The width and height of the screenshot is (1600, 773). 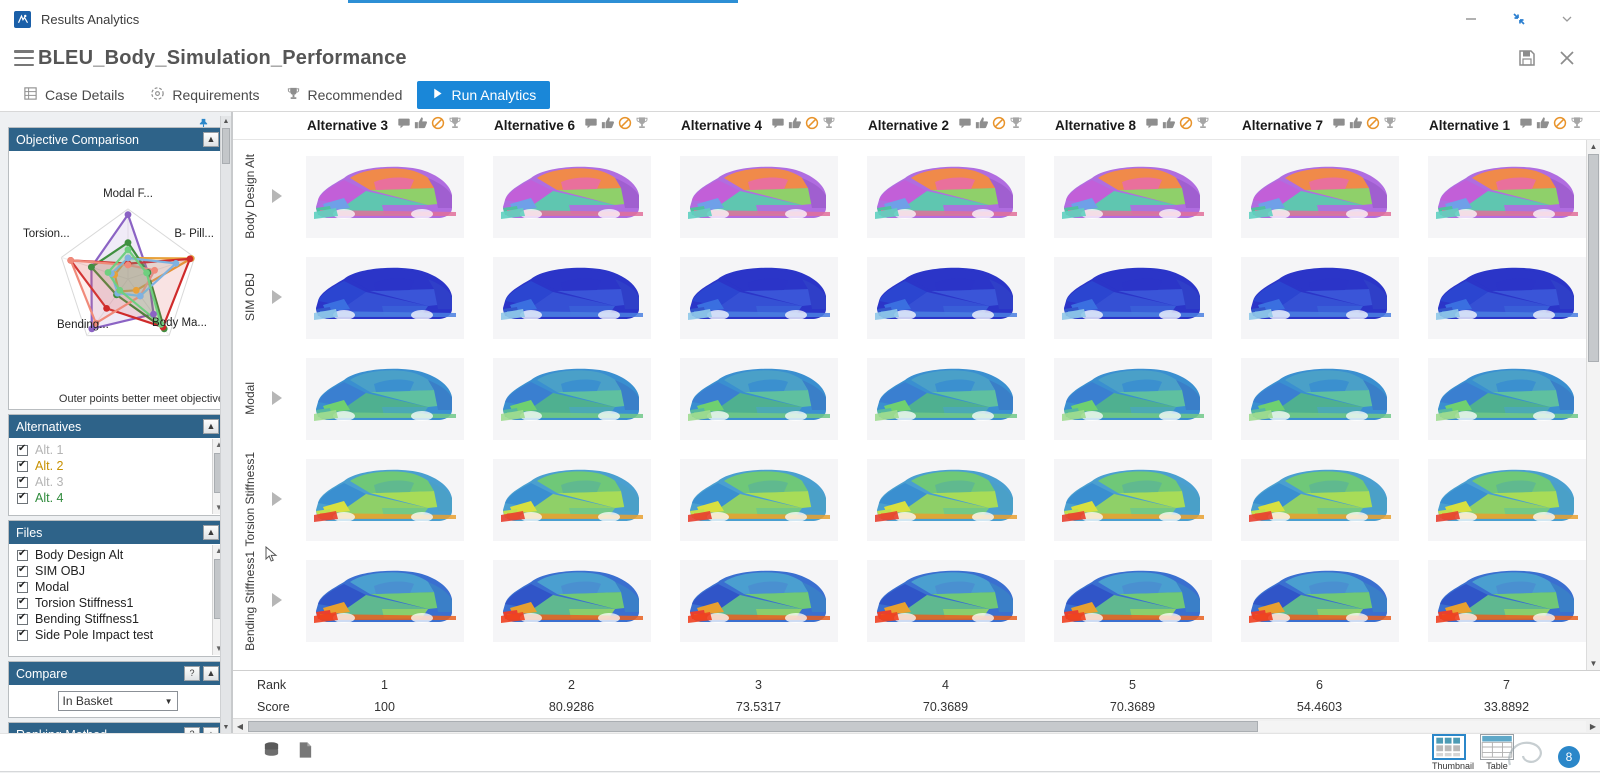 What do you see at coordinates (1593, 405) in the screenshot?
I see `grid-vertical-scrollbar: ▲ ▼` at bounding box center [1593, 405].